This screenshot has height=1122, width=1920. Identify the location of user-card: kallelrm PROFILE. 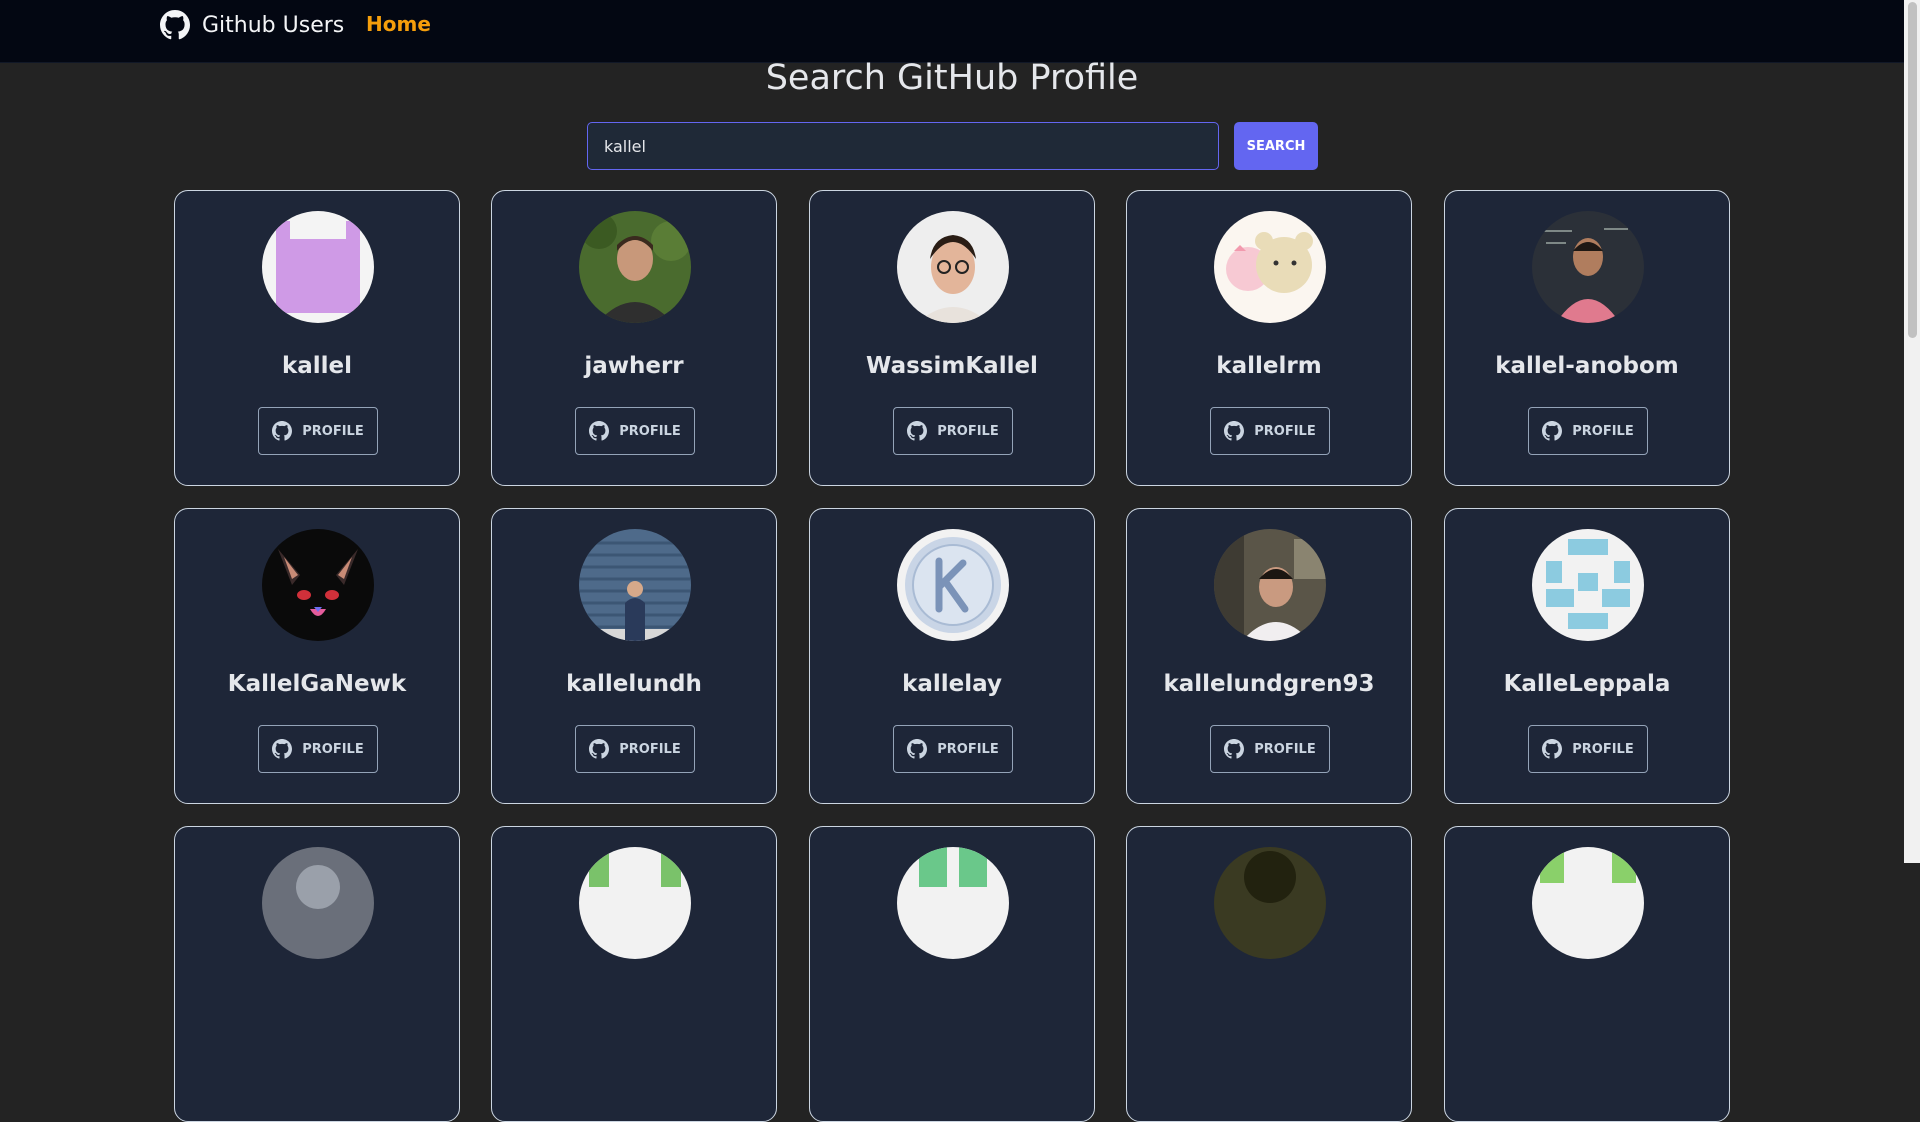
(1269, 338).